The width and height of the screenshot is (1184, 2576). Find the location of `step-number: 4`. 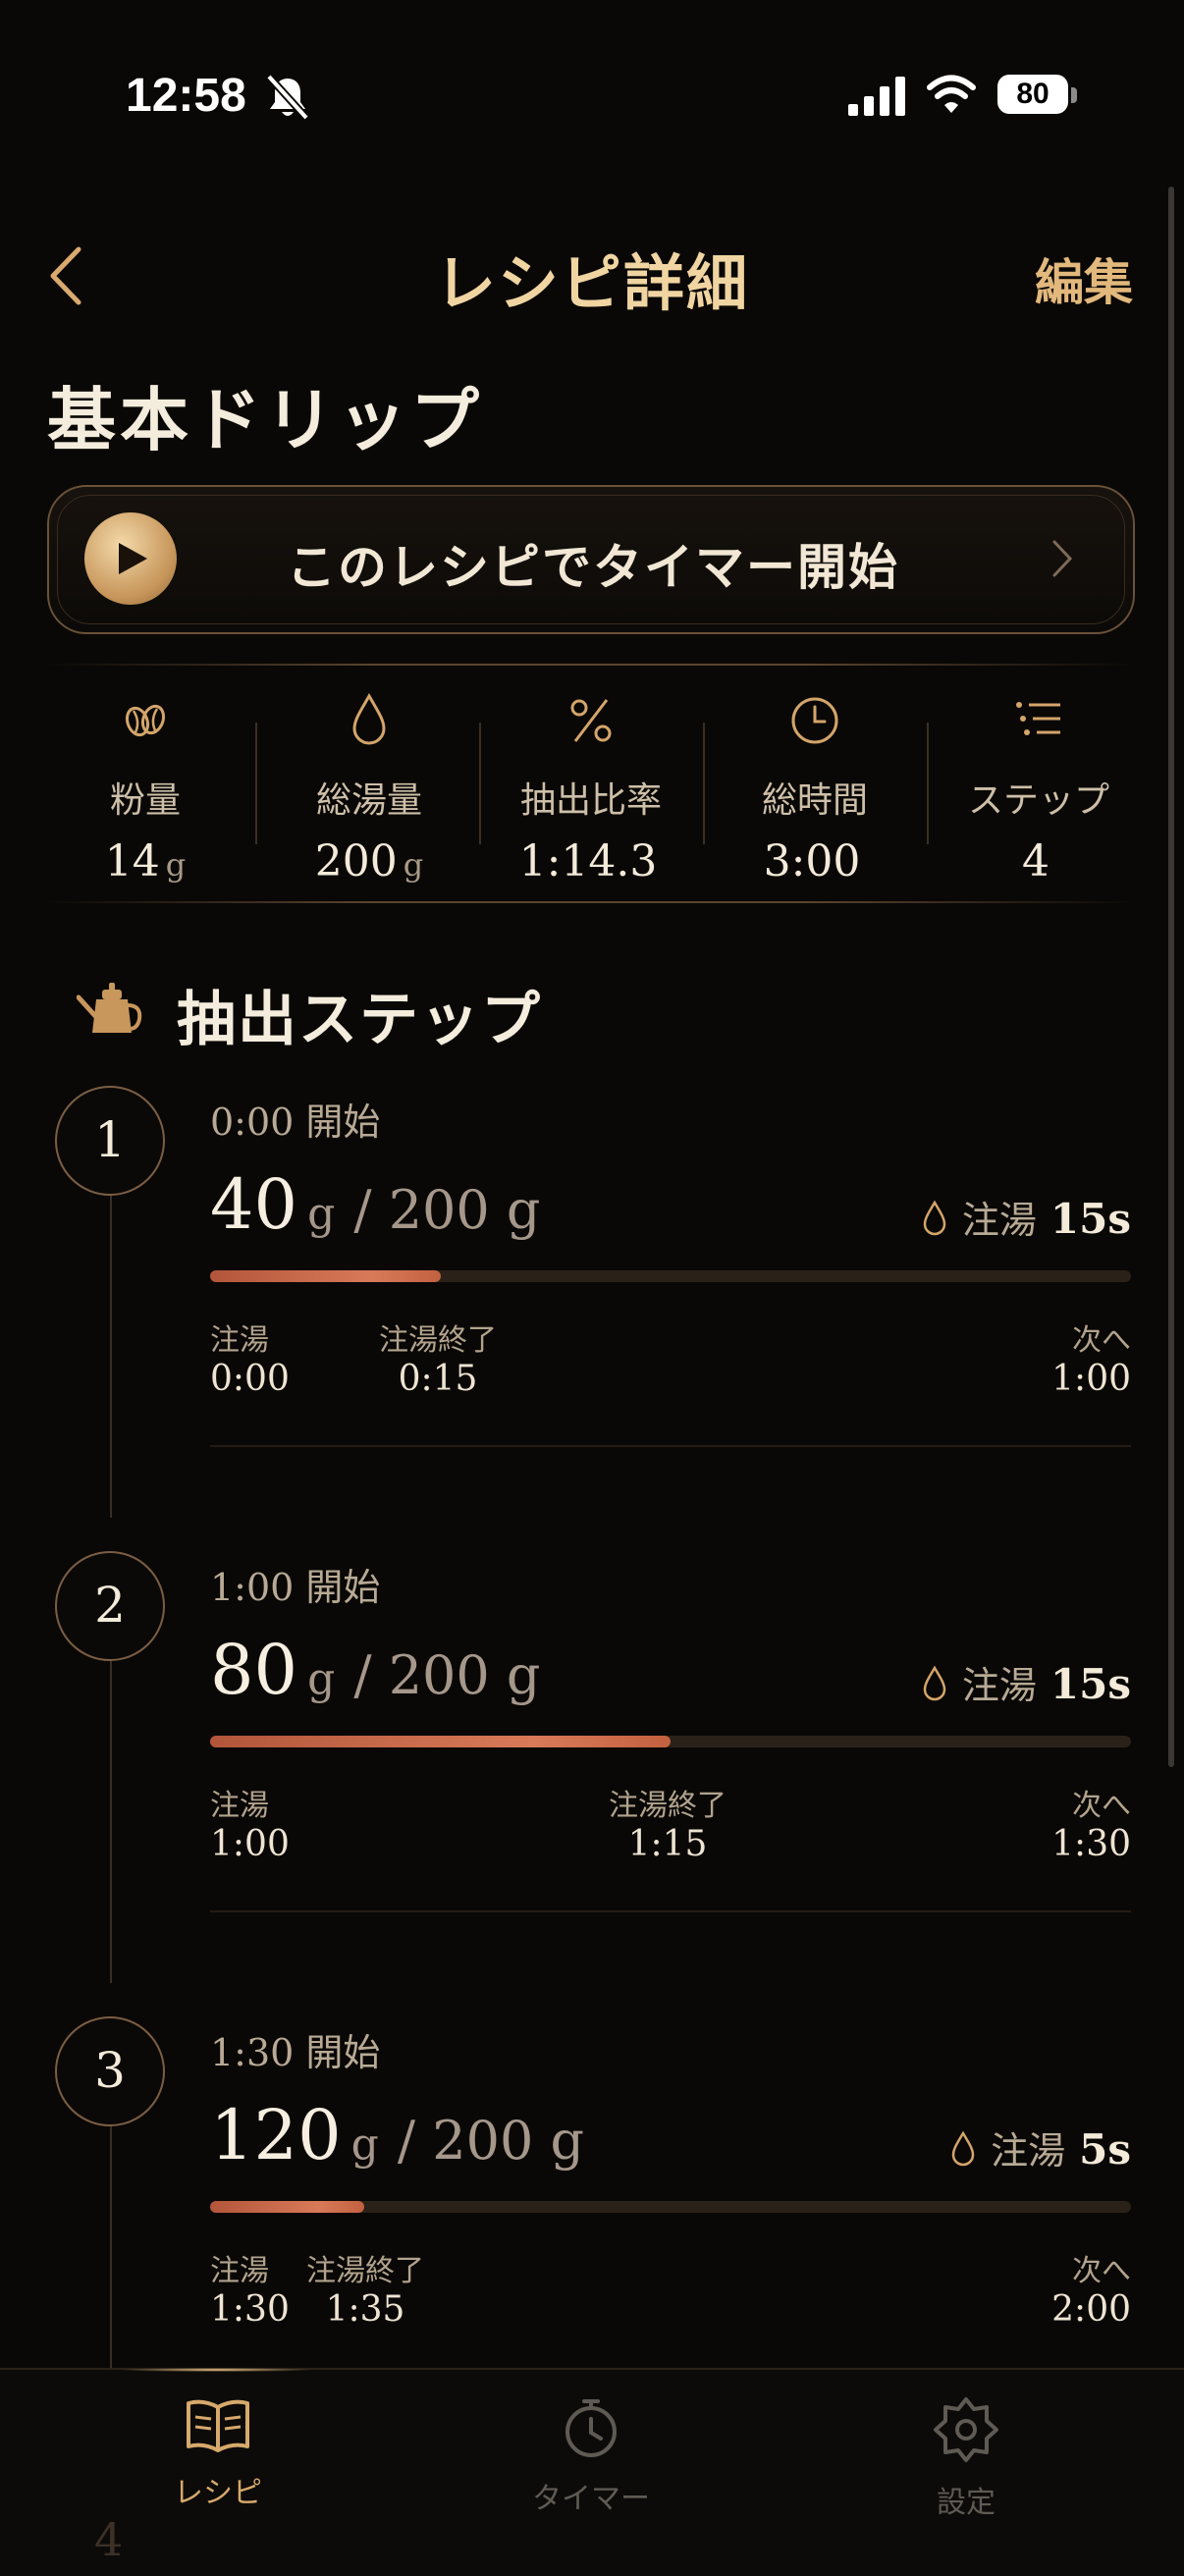

step-number: 4 is located at coordinates (109, 2539).